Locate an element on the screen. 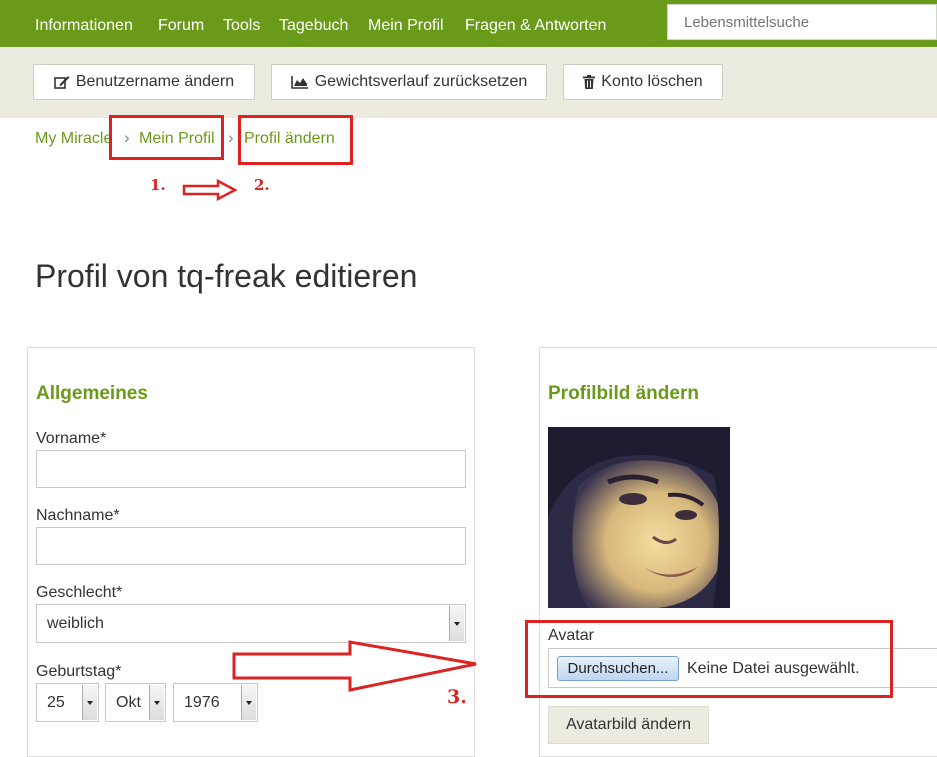 This screenshot has width=937, height=757. annotation-step-1: 1. is located at coordinates (158, 185).